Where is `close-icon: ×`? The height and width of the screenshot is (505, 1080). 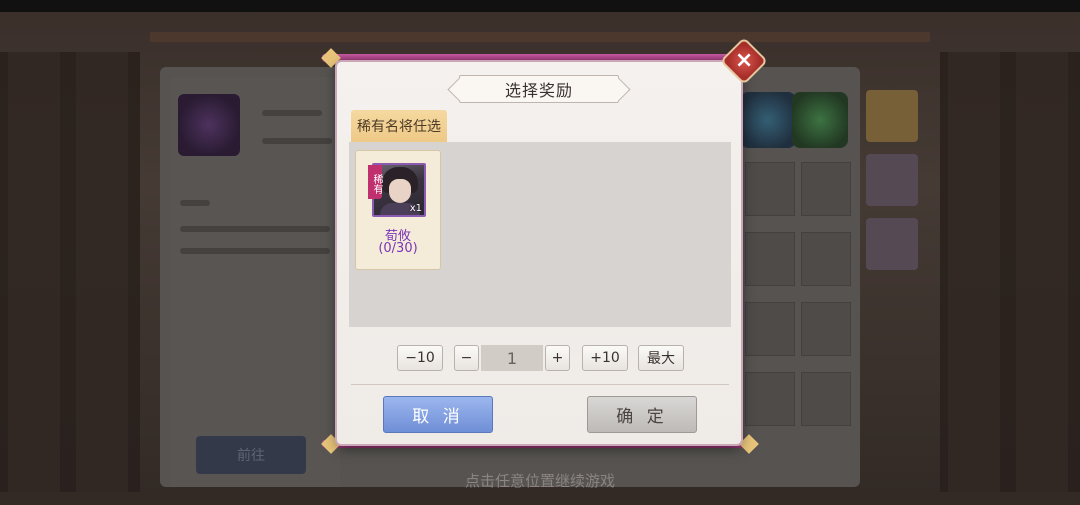 close-icon: × is located at coordinates (744, 60).